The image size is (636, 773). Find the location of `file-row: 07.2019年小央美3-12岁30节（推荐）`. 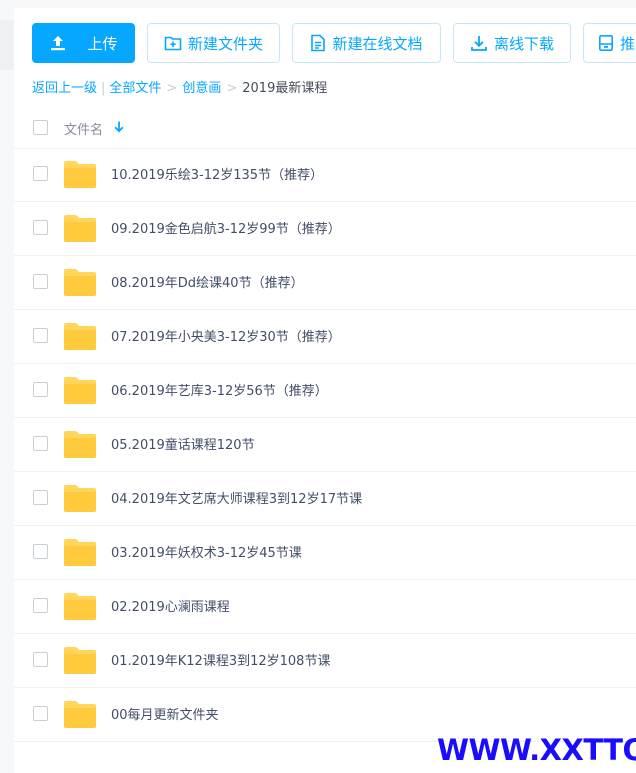

file-row: 07.2019年小央美3-12岁30节（推荐） is located at coordinates (325, 337).